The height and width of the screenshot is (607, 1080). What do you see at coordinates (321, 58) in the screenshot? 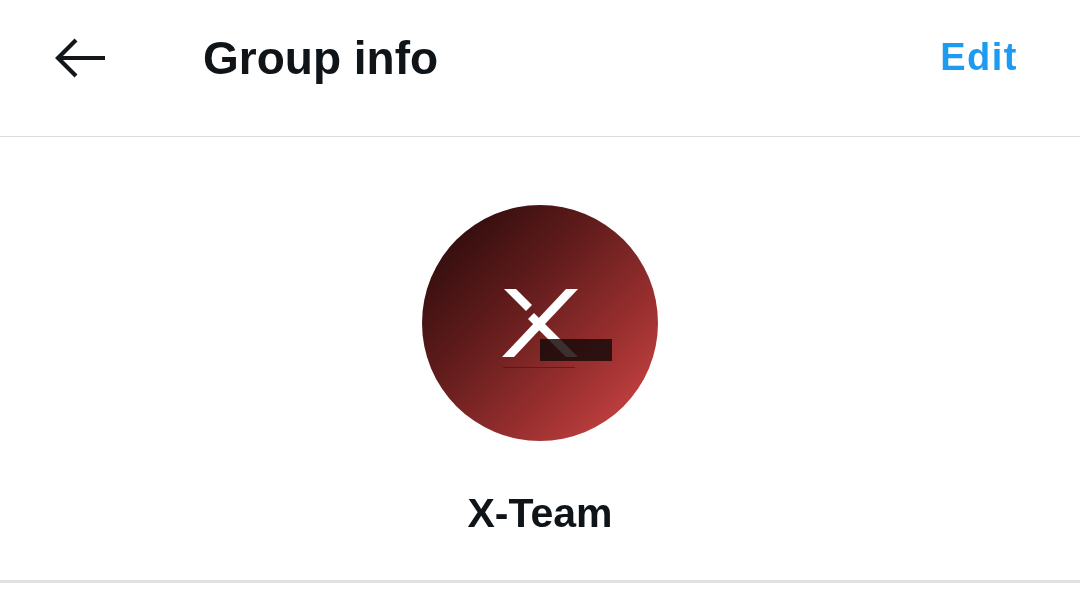
I see `page-title: Group info` at bounding box center [321, 58].